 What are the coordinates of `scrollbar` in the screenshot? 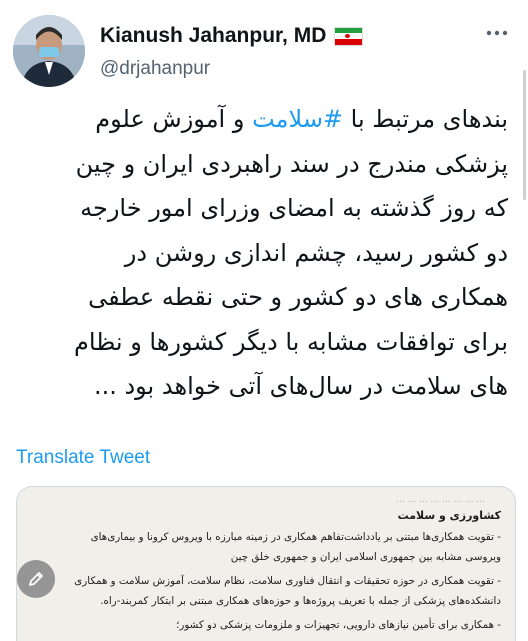 It's located at (524, 135).